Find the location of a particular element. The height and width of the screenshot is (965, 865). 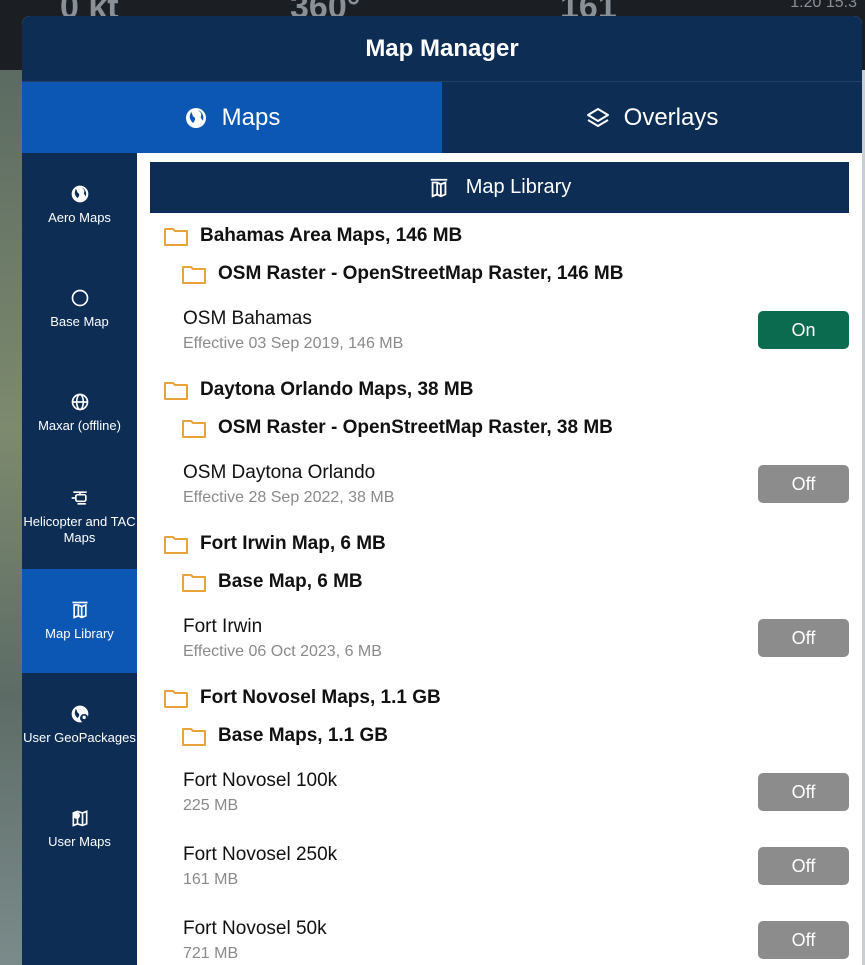

folder-row: Fort Irwin Map, 6 MB is located at coordinates (499, 544).